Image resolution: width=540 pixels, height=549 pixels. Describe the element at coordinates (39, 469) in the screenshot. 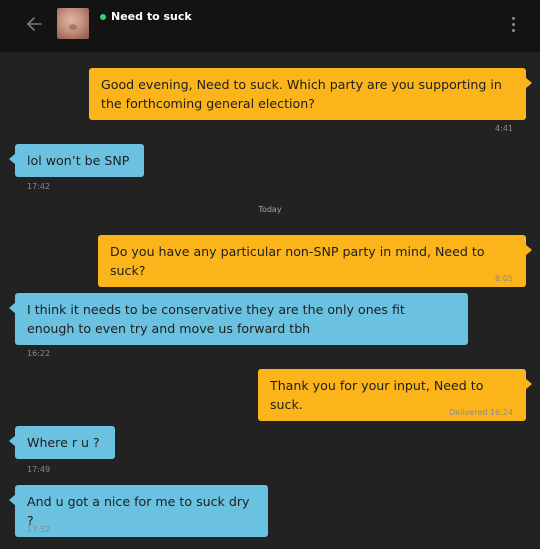

I see `message-timestamp: 17:49` at that location.